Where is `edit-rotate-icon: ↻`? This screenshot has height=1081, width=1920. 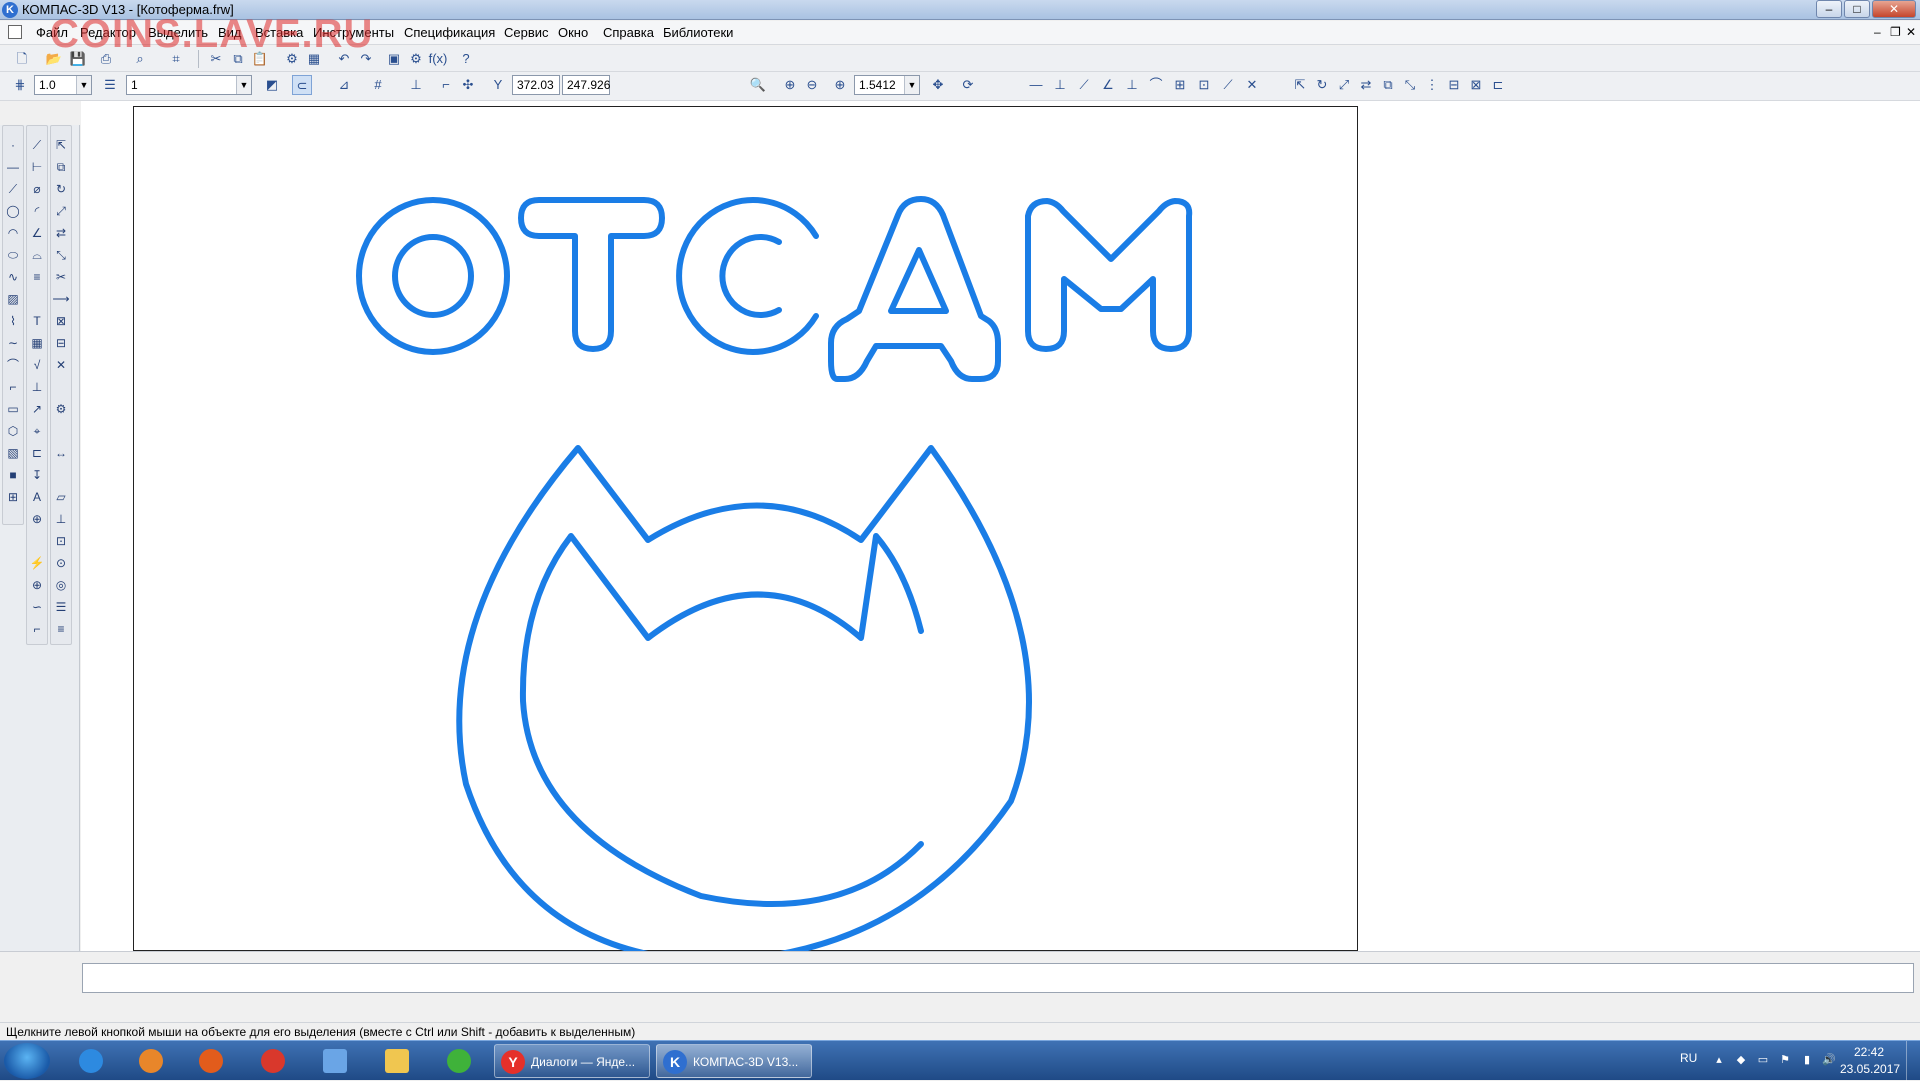
edit-rotate-icon: ↻ is located at coordinates (1322, 85).